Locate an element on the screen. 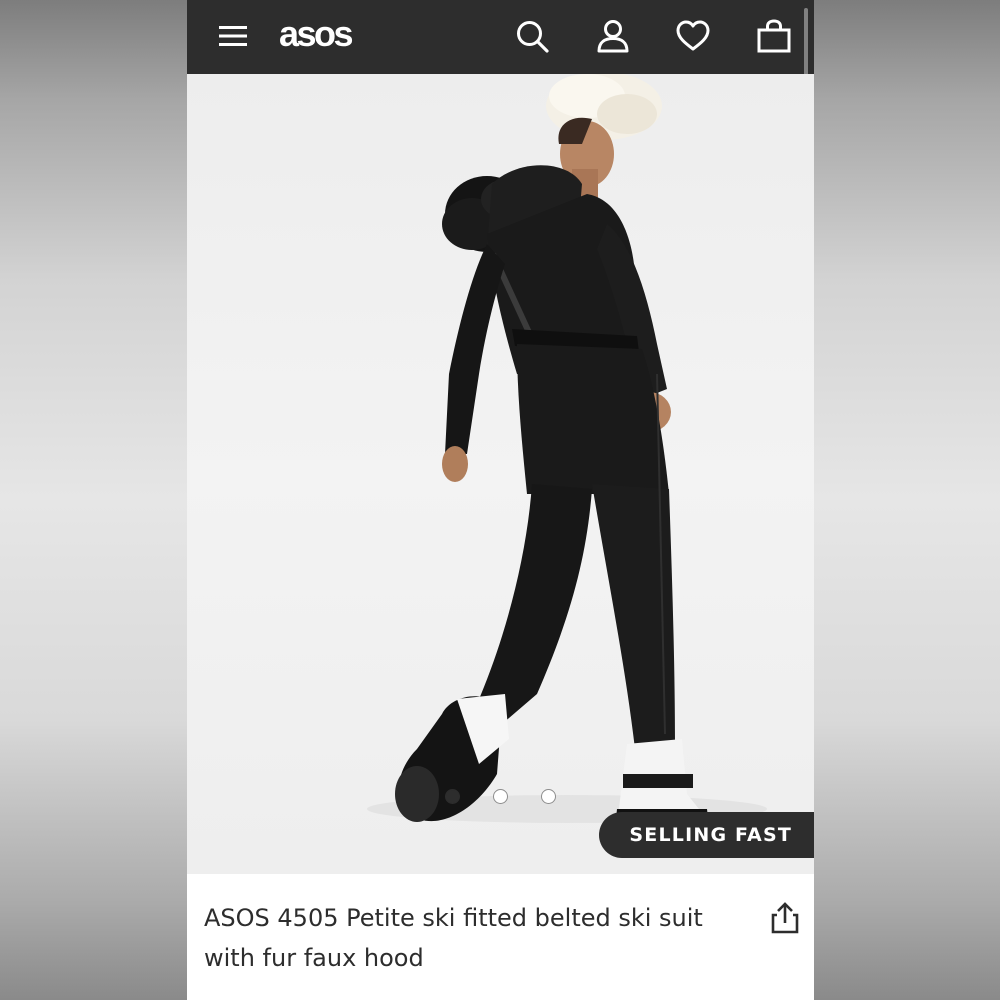 This screenshot has height=1000, width=1000. selling-fast-badge: SELLING FAST is located at coordinates (706, 835).